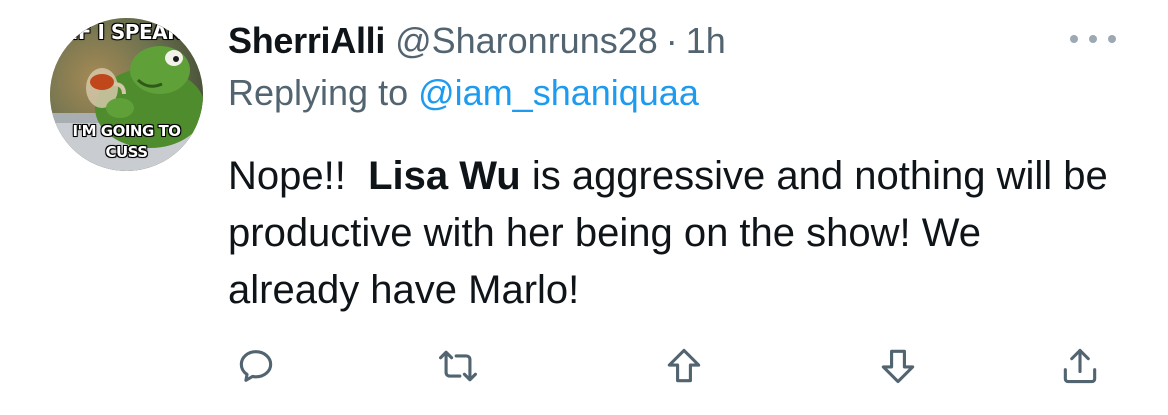 The height and width of the screenshot is (415, 1168). Describe the element at coordinates (444, 176) in the screenshot. I see `tweet-text-bold-name: Lisa Wu` at that location.